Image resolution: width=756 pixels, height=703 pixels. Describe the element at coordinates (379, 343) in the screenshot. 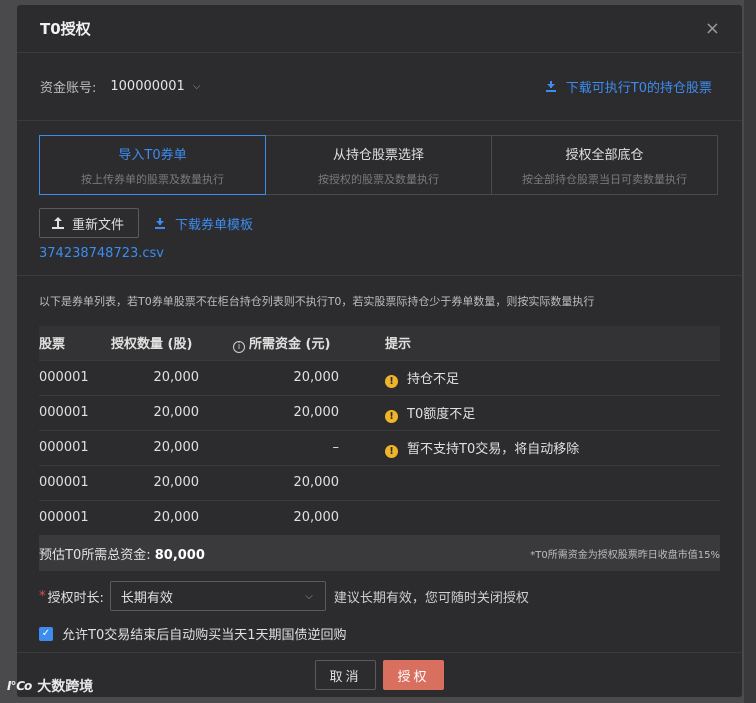

I see `table-header-row: 股票 授权数量 (股) i 所需资金 (元) 提示` at that location.